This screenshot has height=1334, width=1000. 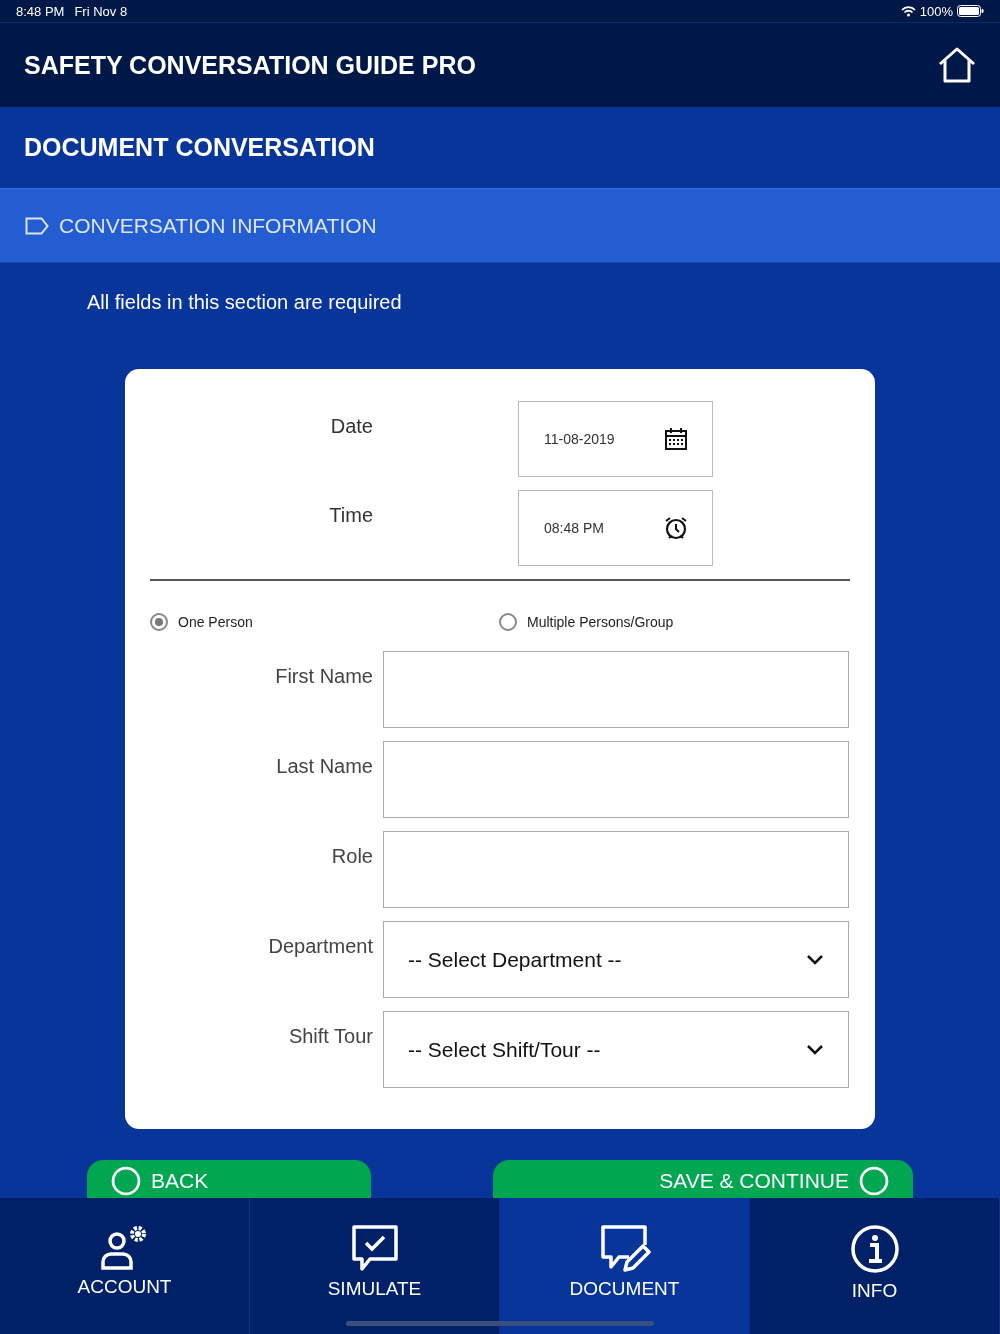 What do you see at coordinates (244, 302) in the screenshot?
I see `required-note: All fields in this section are required` at bounding box center [244, 302].